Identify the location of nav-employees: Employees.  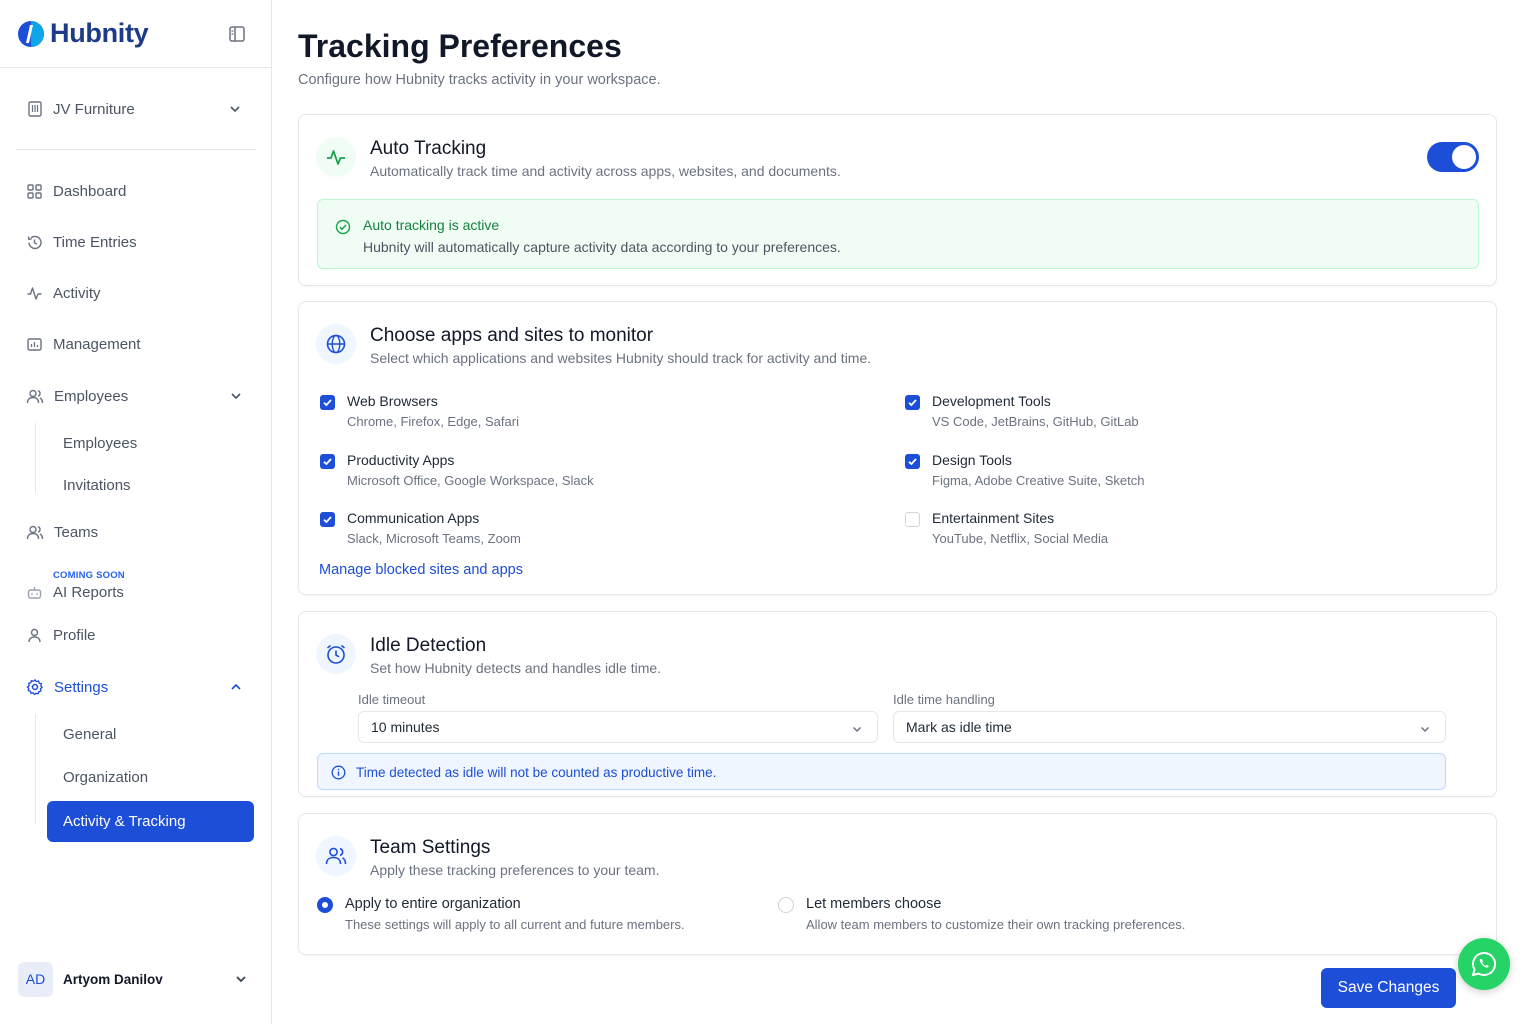
(136, 396).